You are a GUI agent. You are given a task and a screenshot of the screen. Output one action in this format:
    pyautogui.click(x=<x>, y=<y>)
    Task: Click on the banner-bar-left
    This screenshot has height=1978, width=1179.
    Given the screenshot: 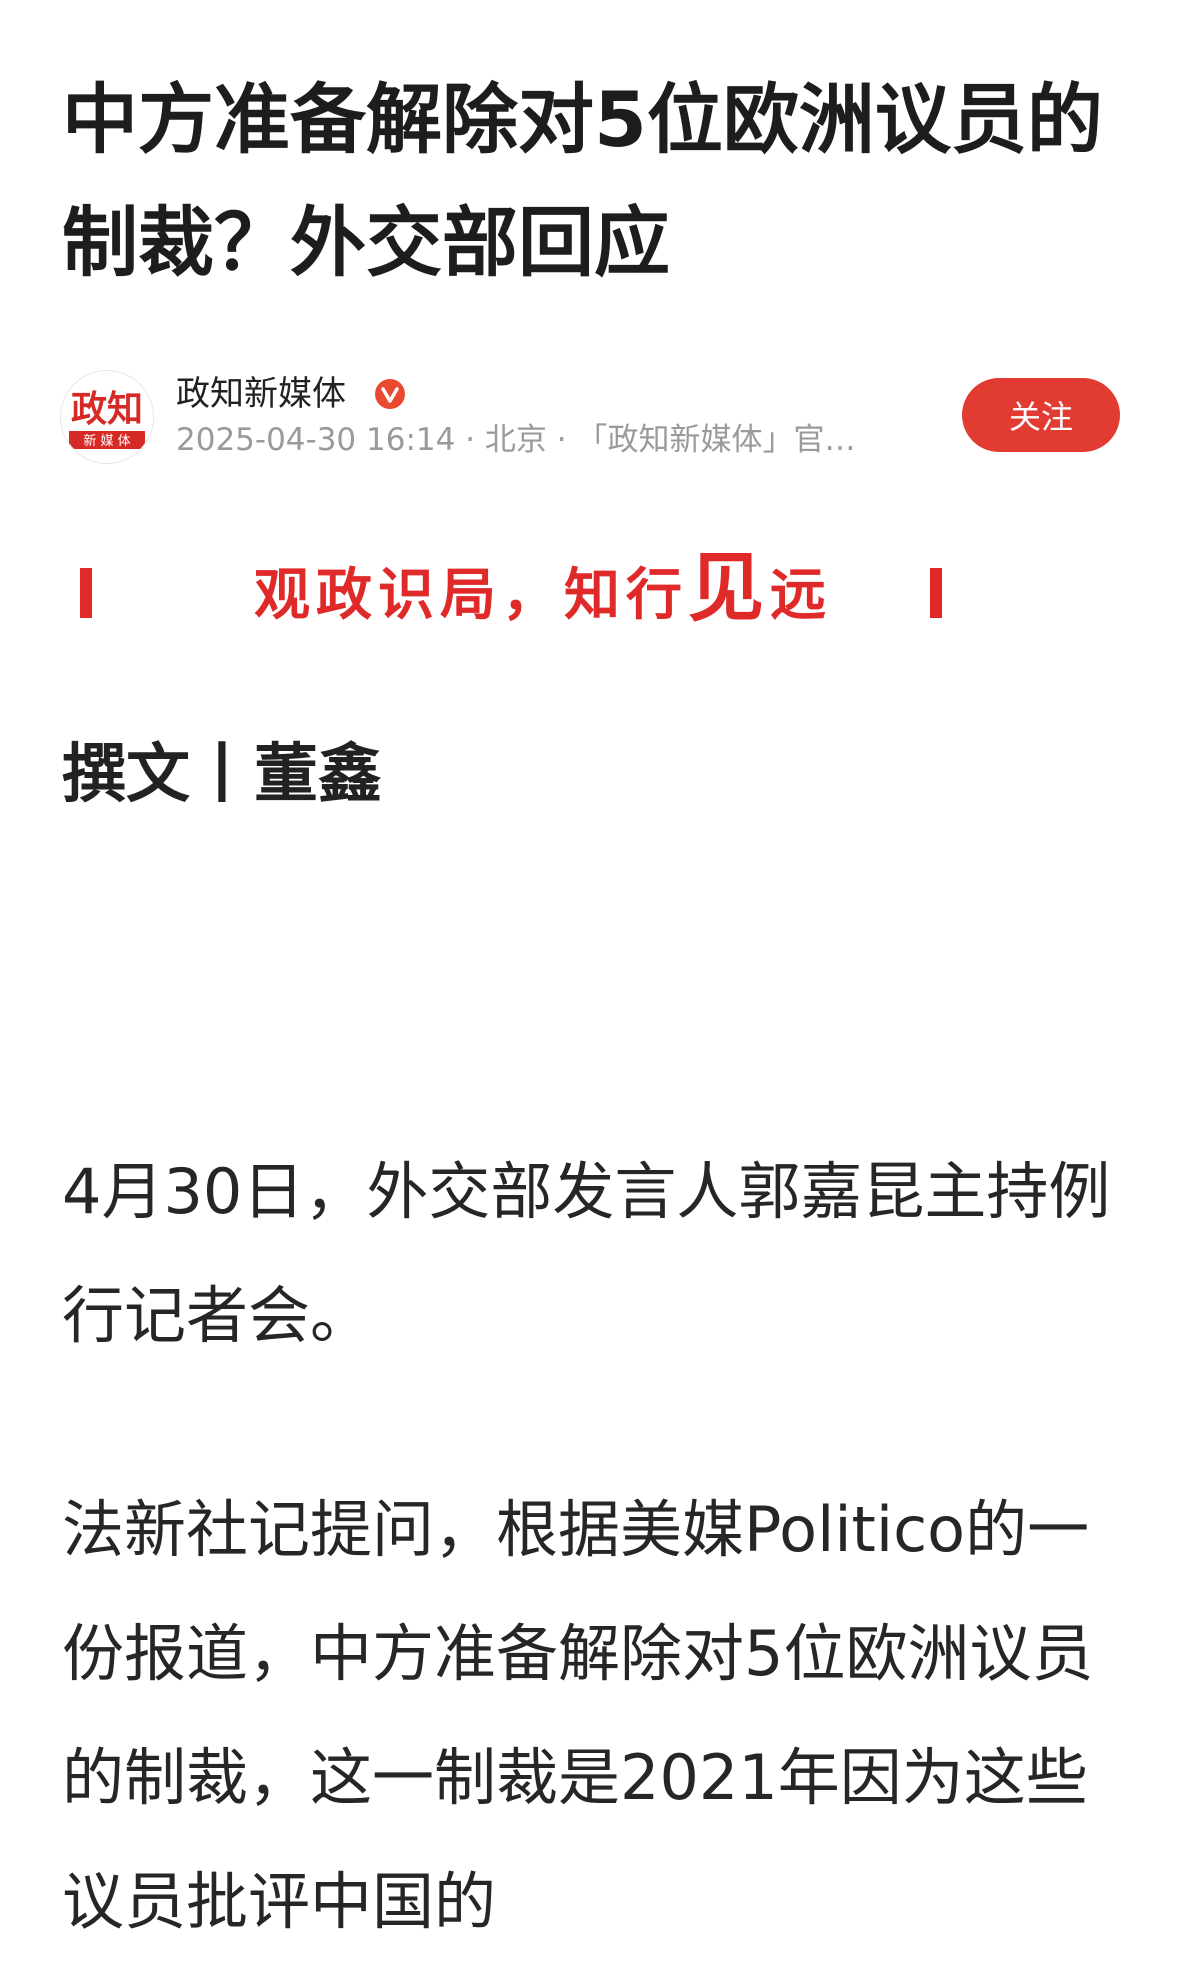 What is the action you would take?
    pyautogui.click(x=86, y=593)
    